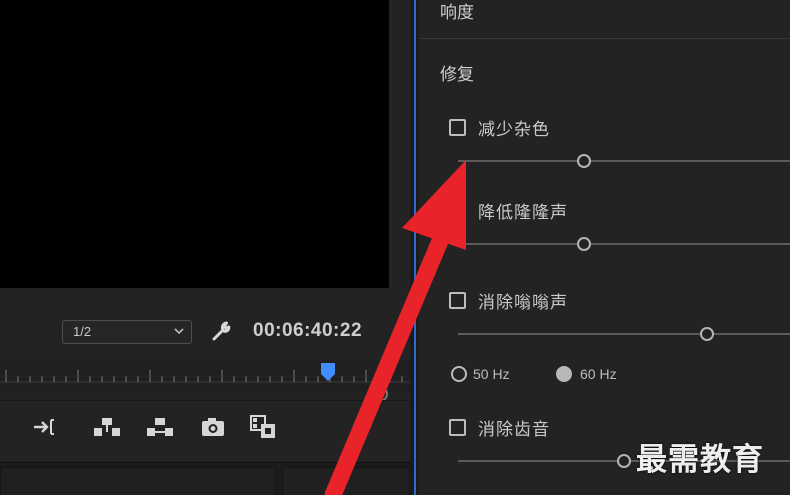 The height and width of the screenshot is (495, 790). What do you see at coordinates (457, 300) in the screenshot?
I see `dehum-checkbox` at bounding box center [457, 300].